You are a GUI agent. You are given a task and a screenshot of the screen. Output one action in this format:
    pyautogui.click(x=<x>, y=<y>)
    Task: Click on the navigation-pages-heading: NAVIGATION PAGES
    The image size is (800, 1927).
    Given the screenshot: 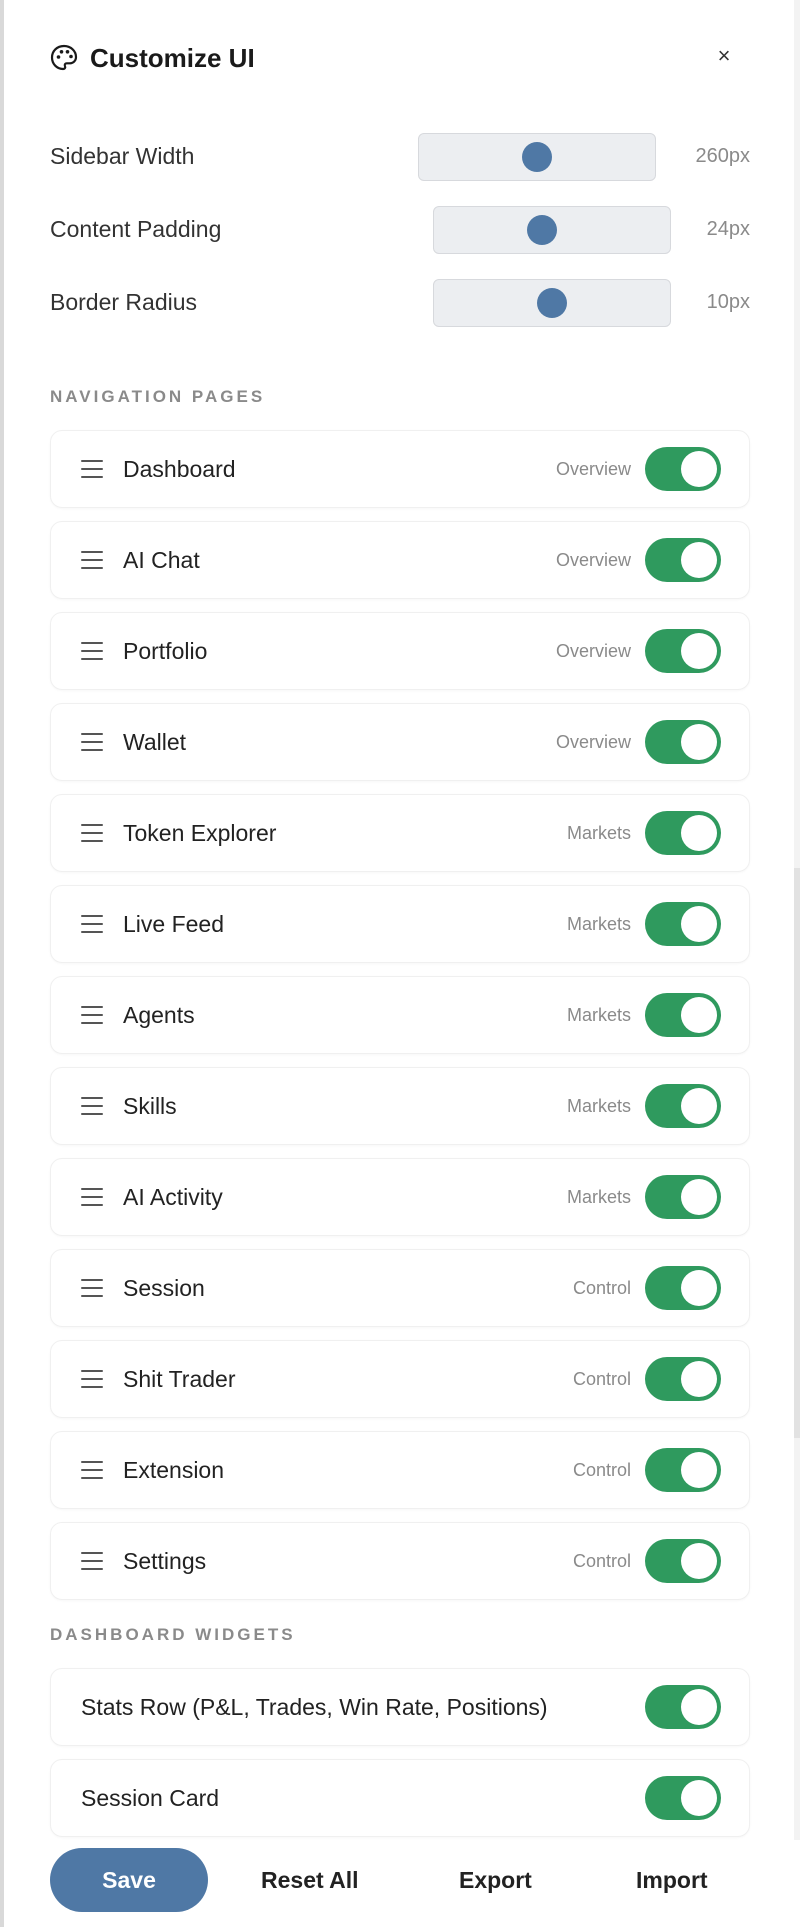 What is the action you would take?
    pyautogui.click(x=158, y=396)
    